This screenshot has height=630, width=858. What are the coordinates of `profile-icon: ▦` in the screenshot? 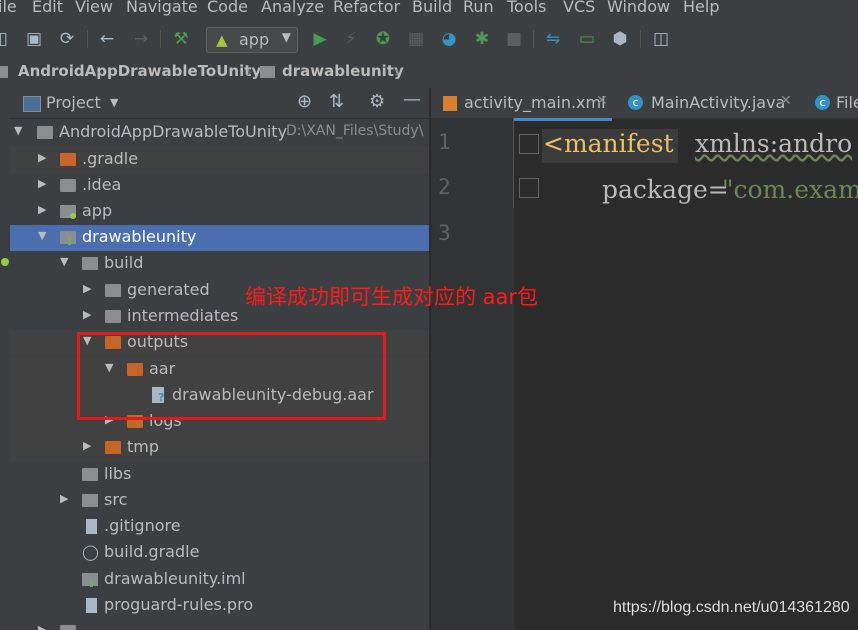 It's located at (416, 39).